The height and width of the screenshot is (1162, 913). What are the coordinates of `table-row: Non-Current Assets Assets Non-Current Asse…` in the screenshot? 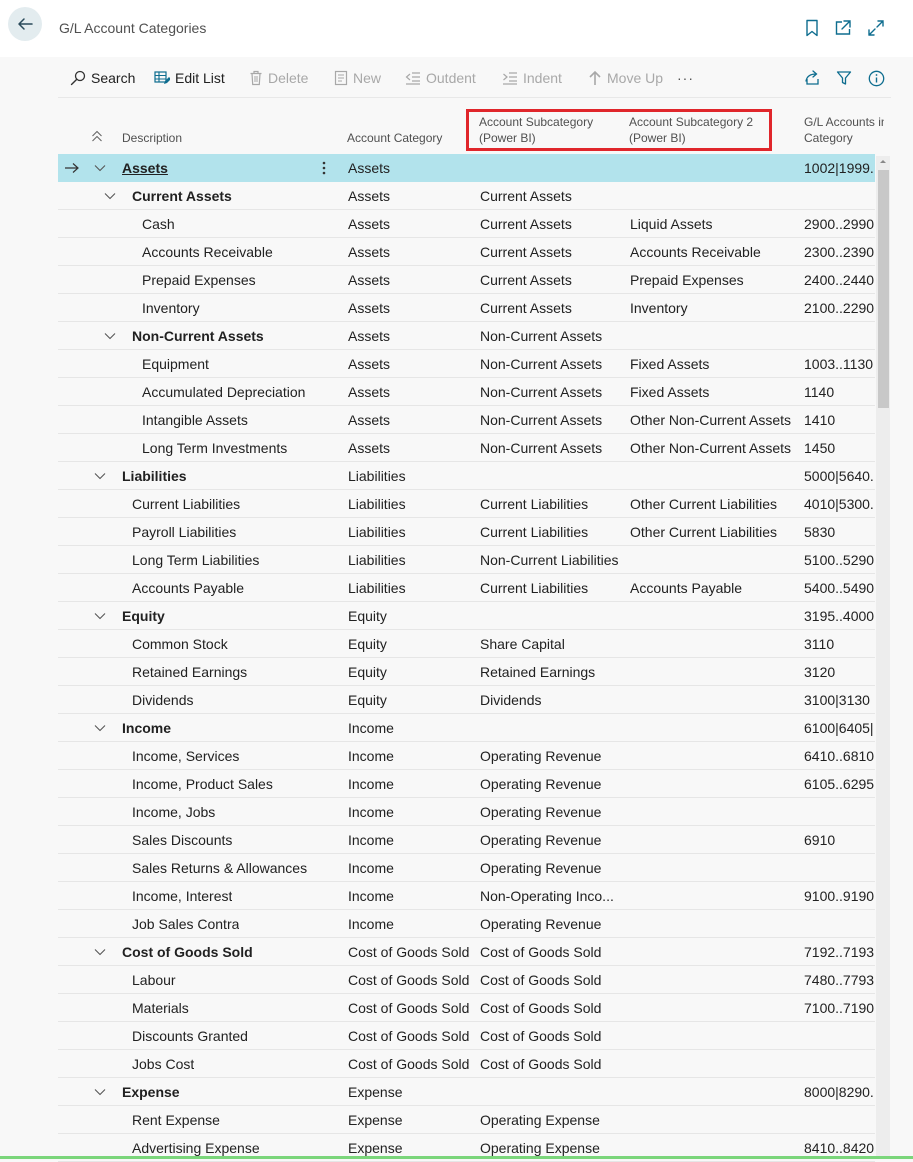 It's located at (466, 336).